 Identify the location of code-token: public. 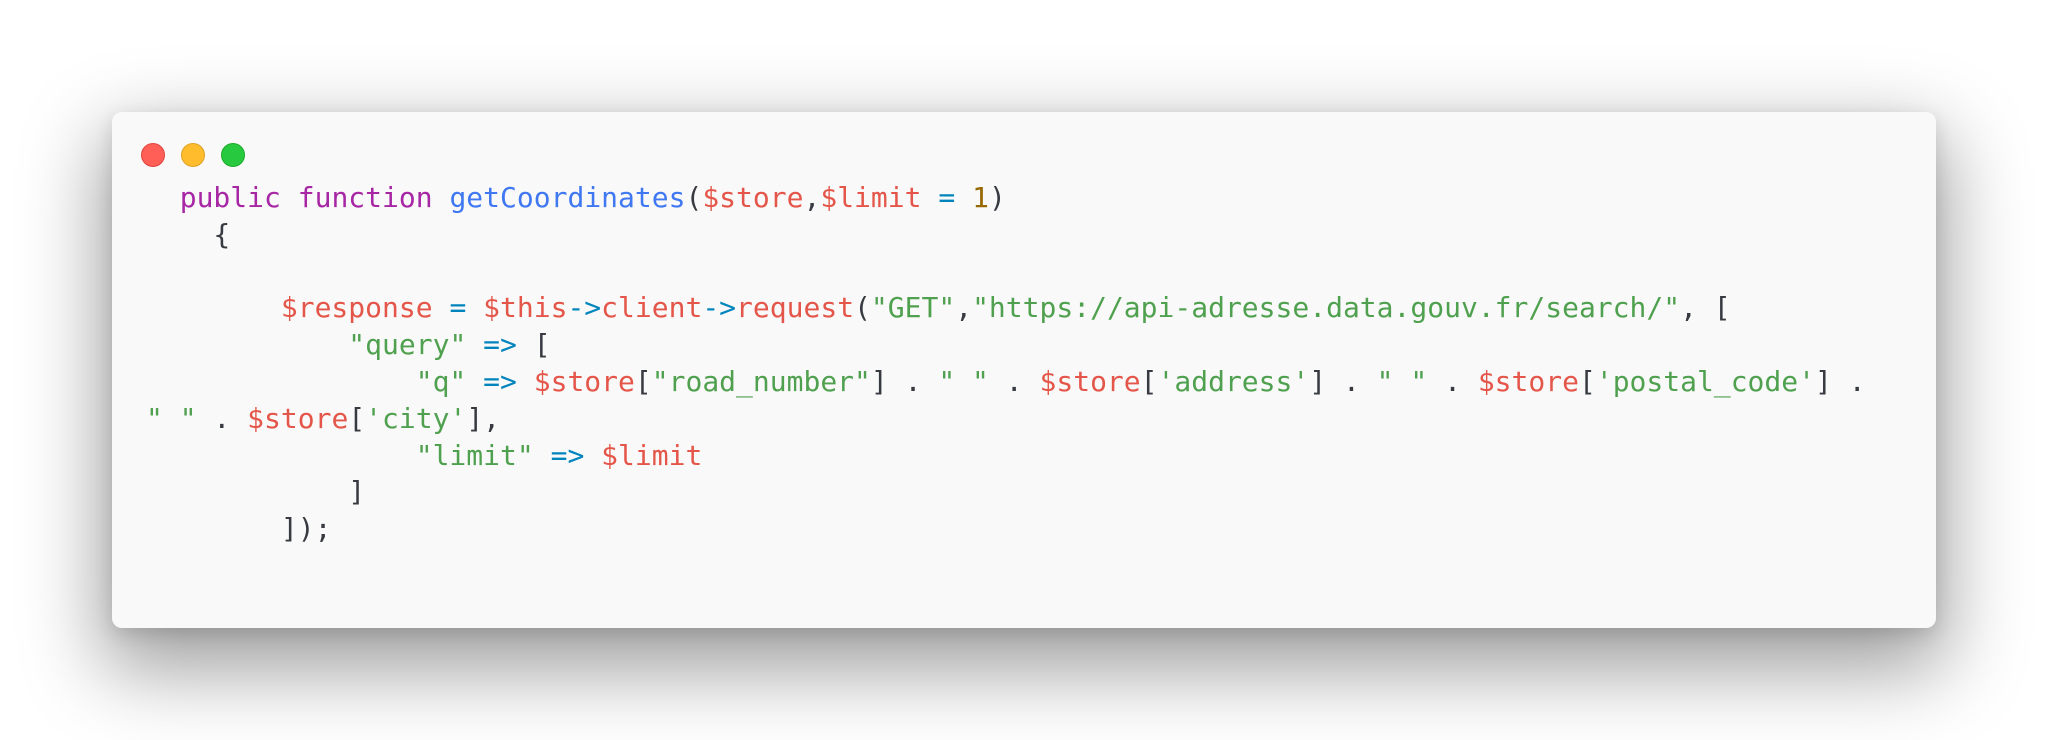
(230, 197).